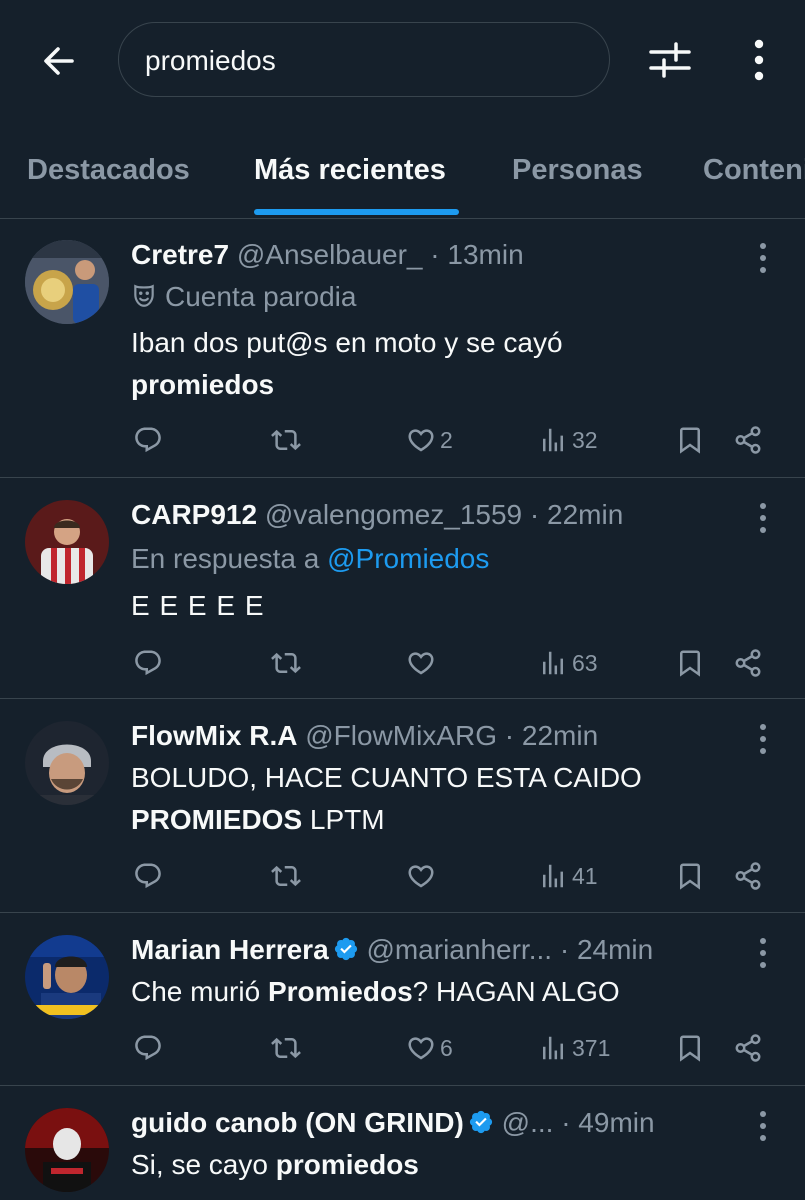 The width and height of the screenshot is (805, 1200). Describe the element at coordinates (577, 170) in the screenshot. I see `tab-personas: Personas` at that location.